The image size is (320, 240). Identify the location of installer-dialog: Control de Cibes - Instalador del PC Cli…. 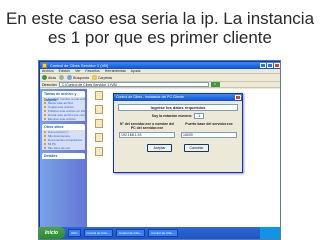
(178, 133).